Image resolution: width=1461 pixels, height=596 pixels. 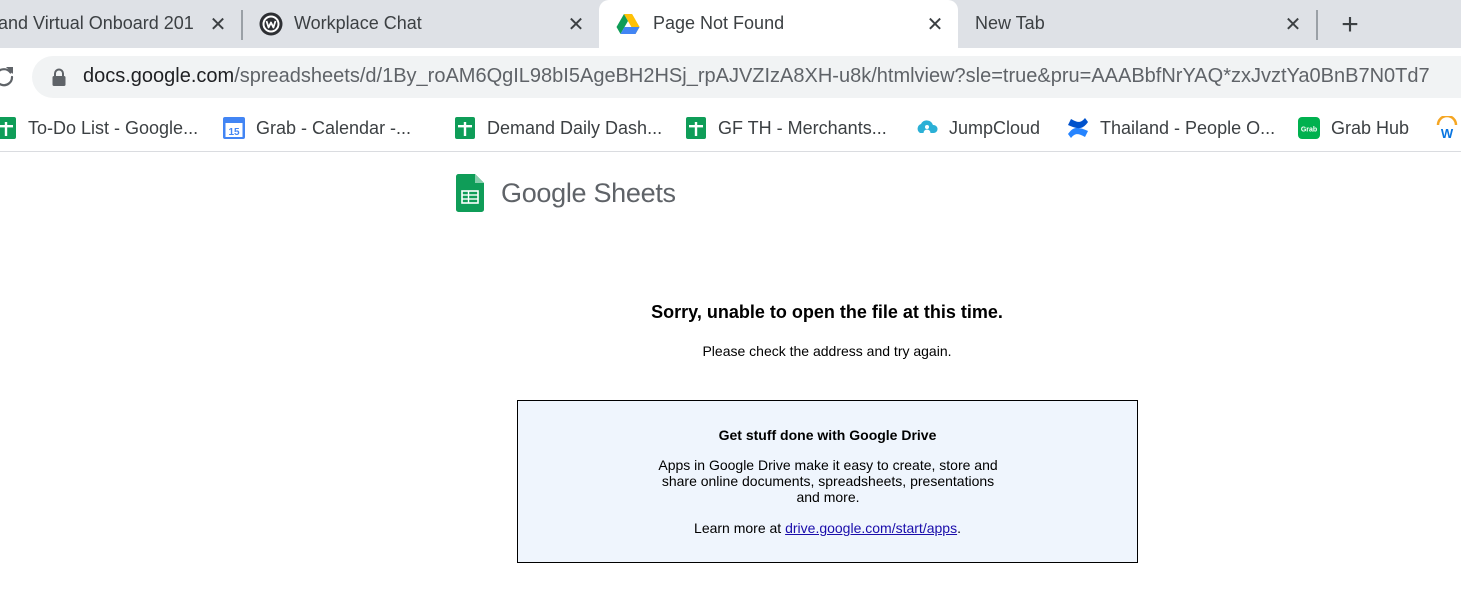 I want to click on tab-page-not-found: Page Not Found ✕, so click(x=778, y=24).